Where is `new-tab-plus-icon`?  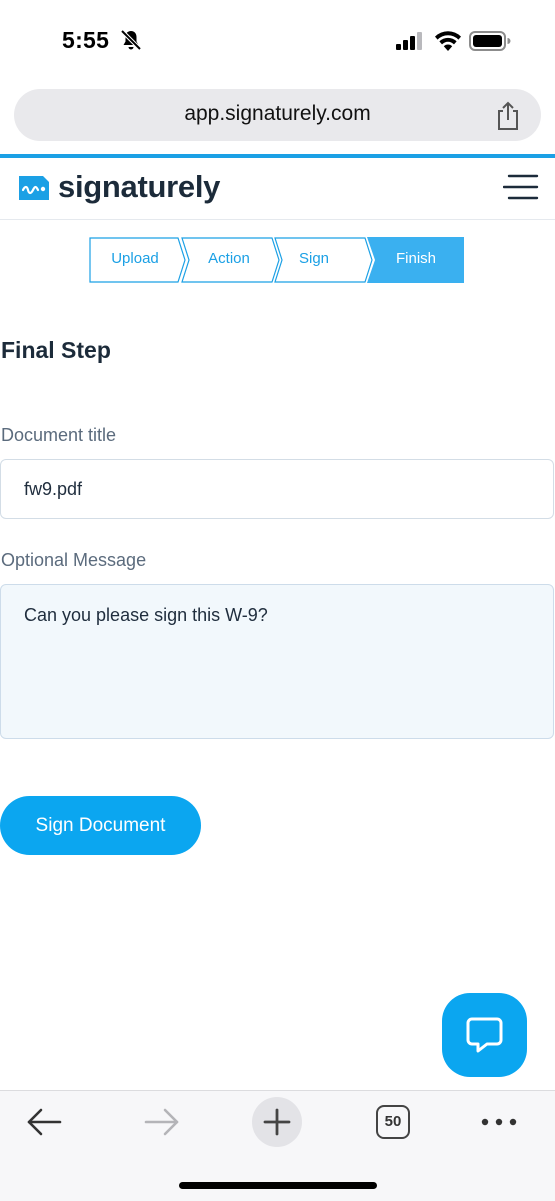 new-tab-plus-icon is located at coordinates (277, 1122).